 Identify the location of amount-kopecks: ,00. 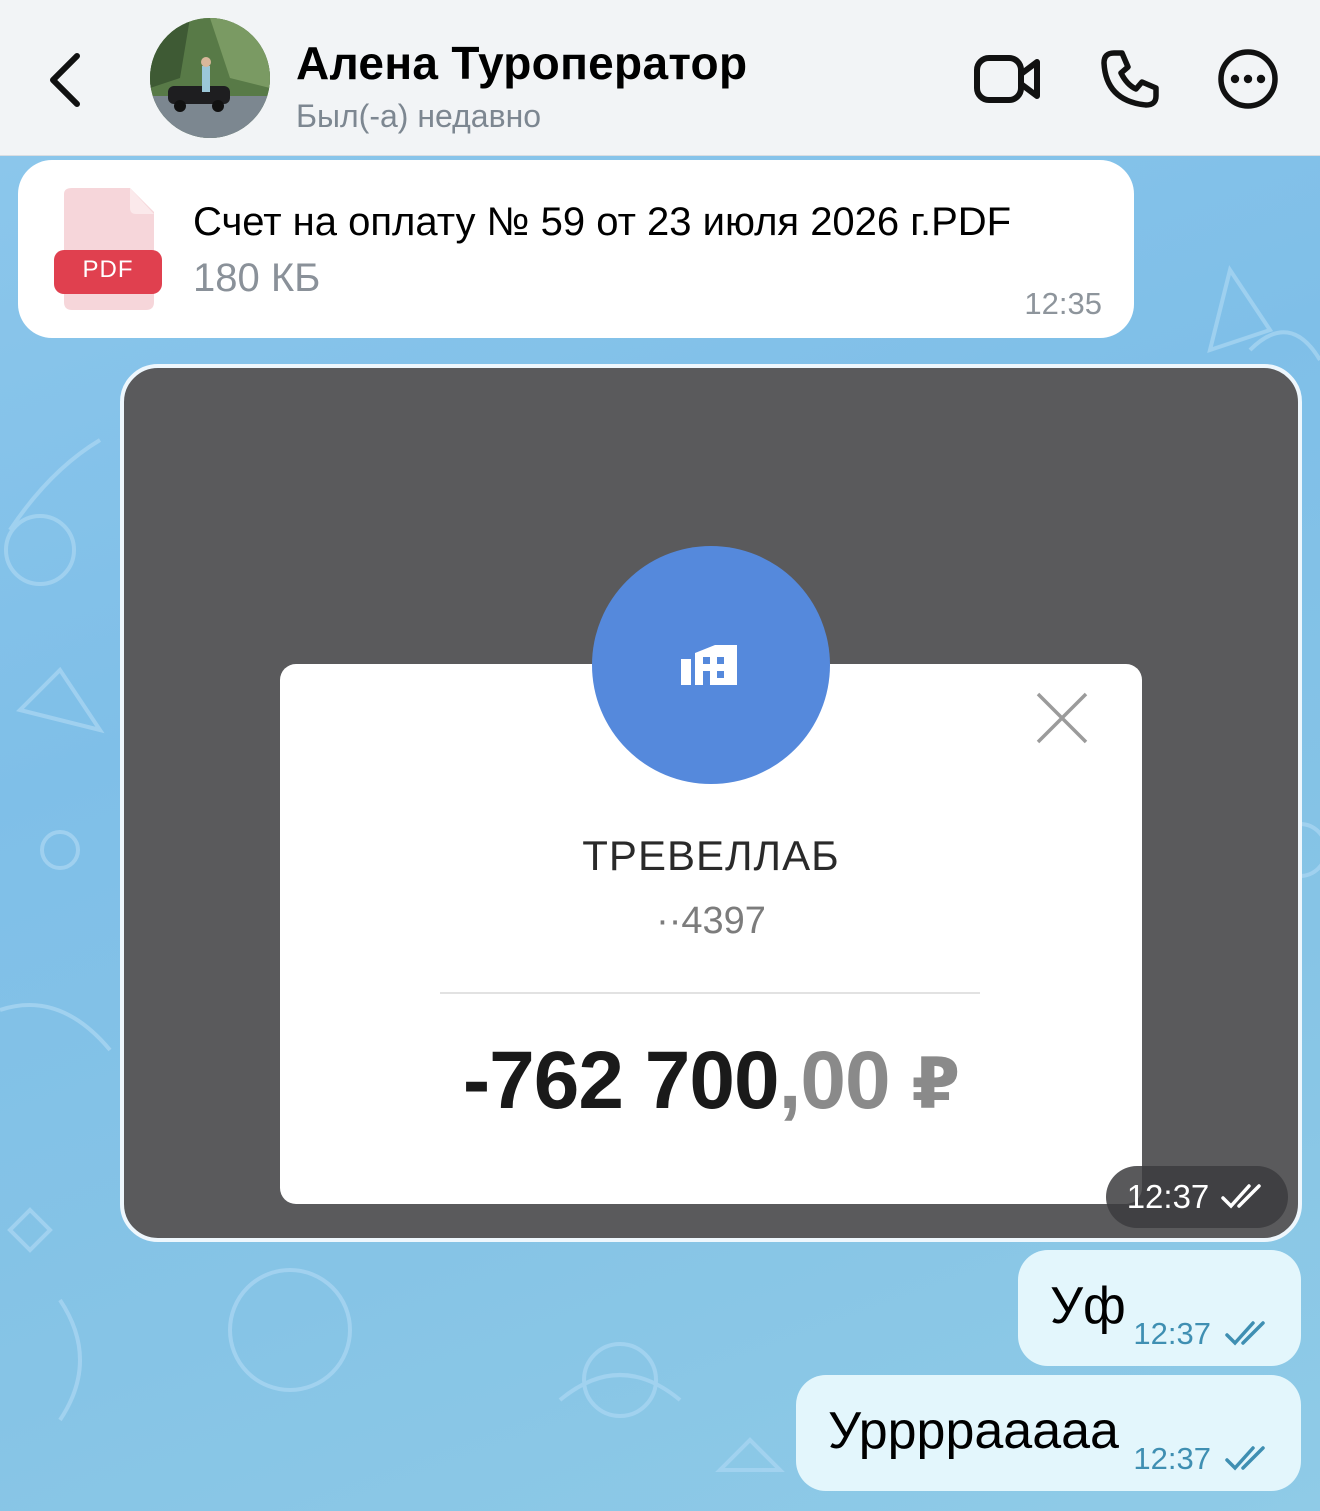
(834, 1080).